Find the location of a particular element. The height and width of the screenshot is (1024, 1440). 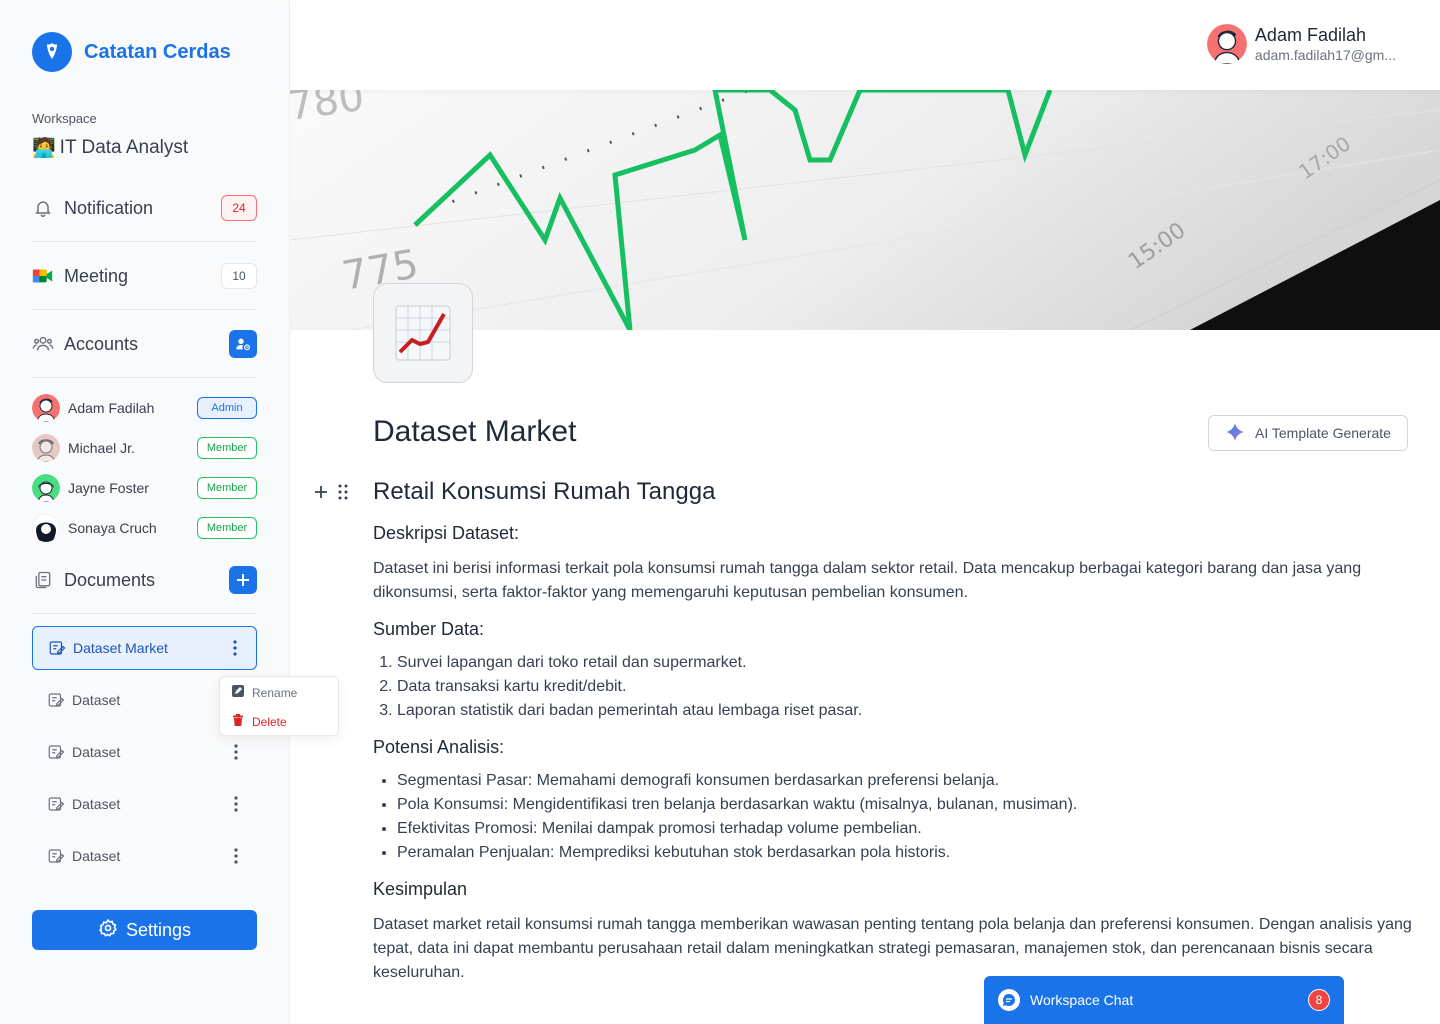

document-context-menu: Rename Delete is located at coordinates (279, 706).